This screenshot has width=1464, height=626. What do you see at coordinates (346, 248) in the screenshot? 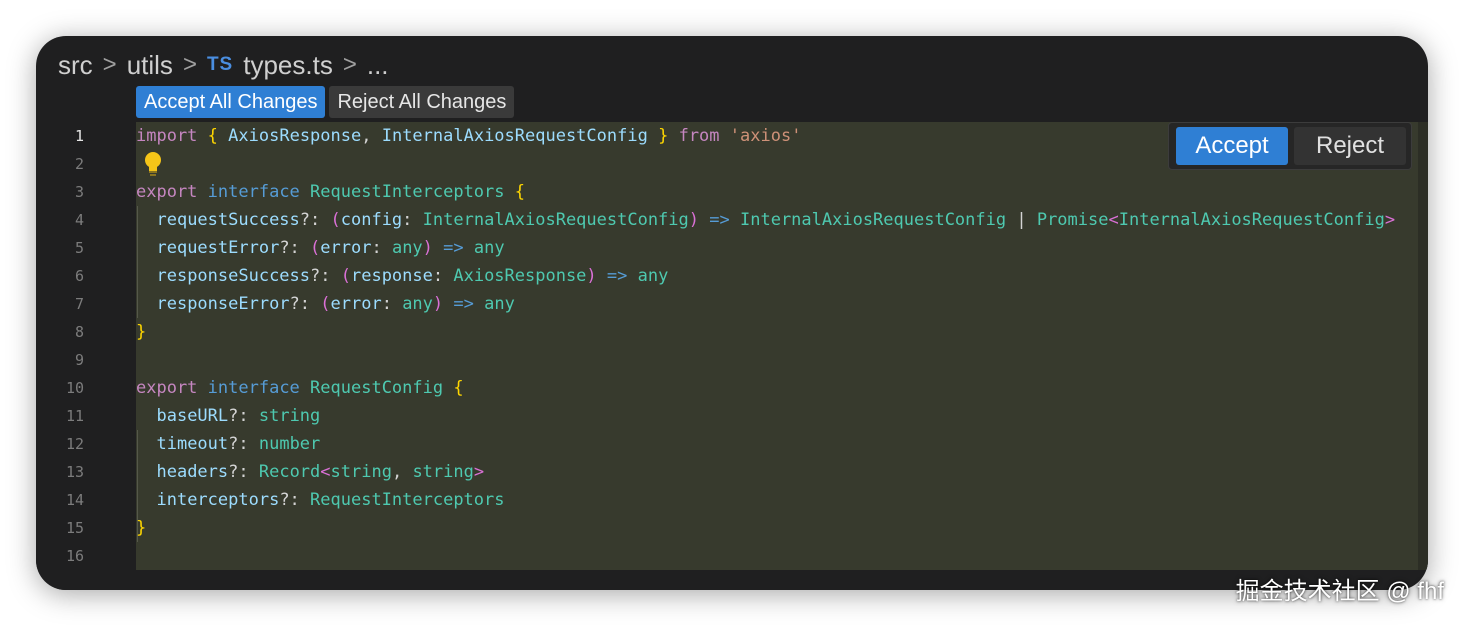
I see `code-token: error` at bounding box center [346, 248].